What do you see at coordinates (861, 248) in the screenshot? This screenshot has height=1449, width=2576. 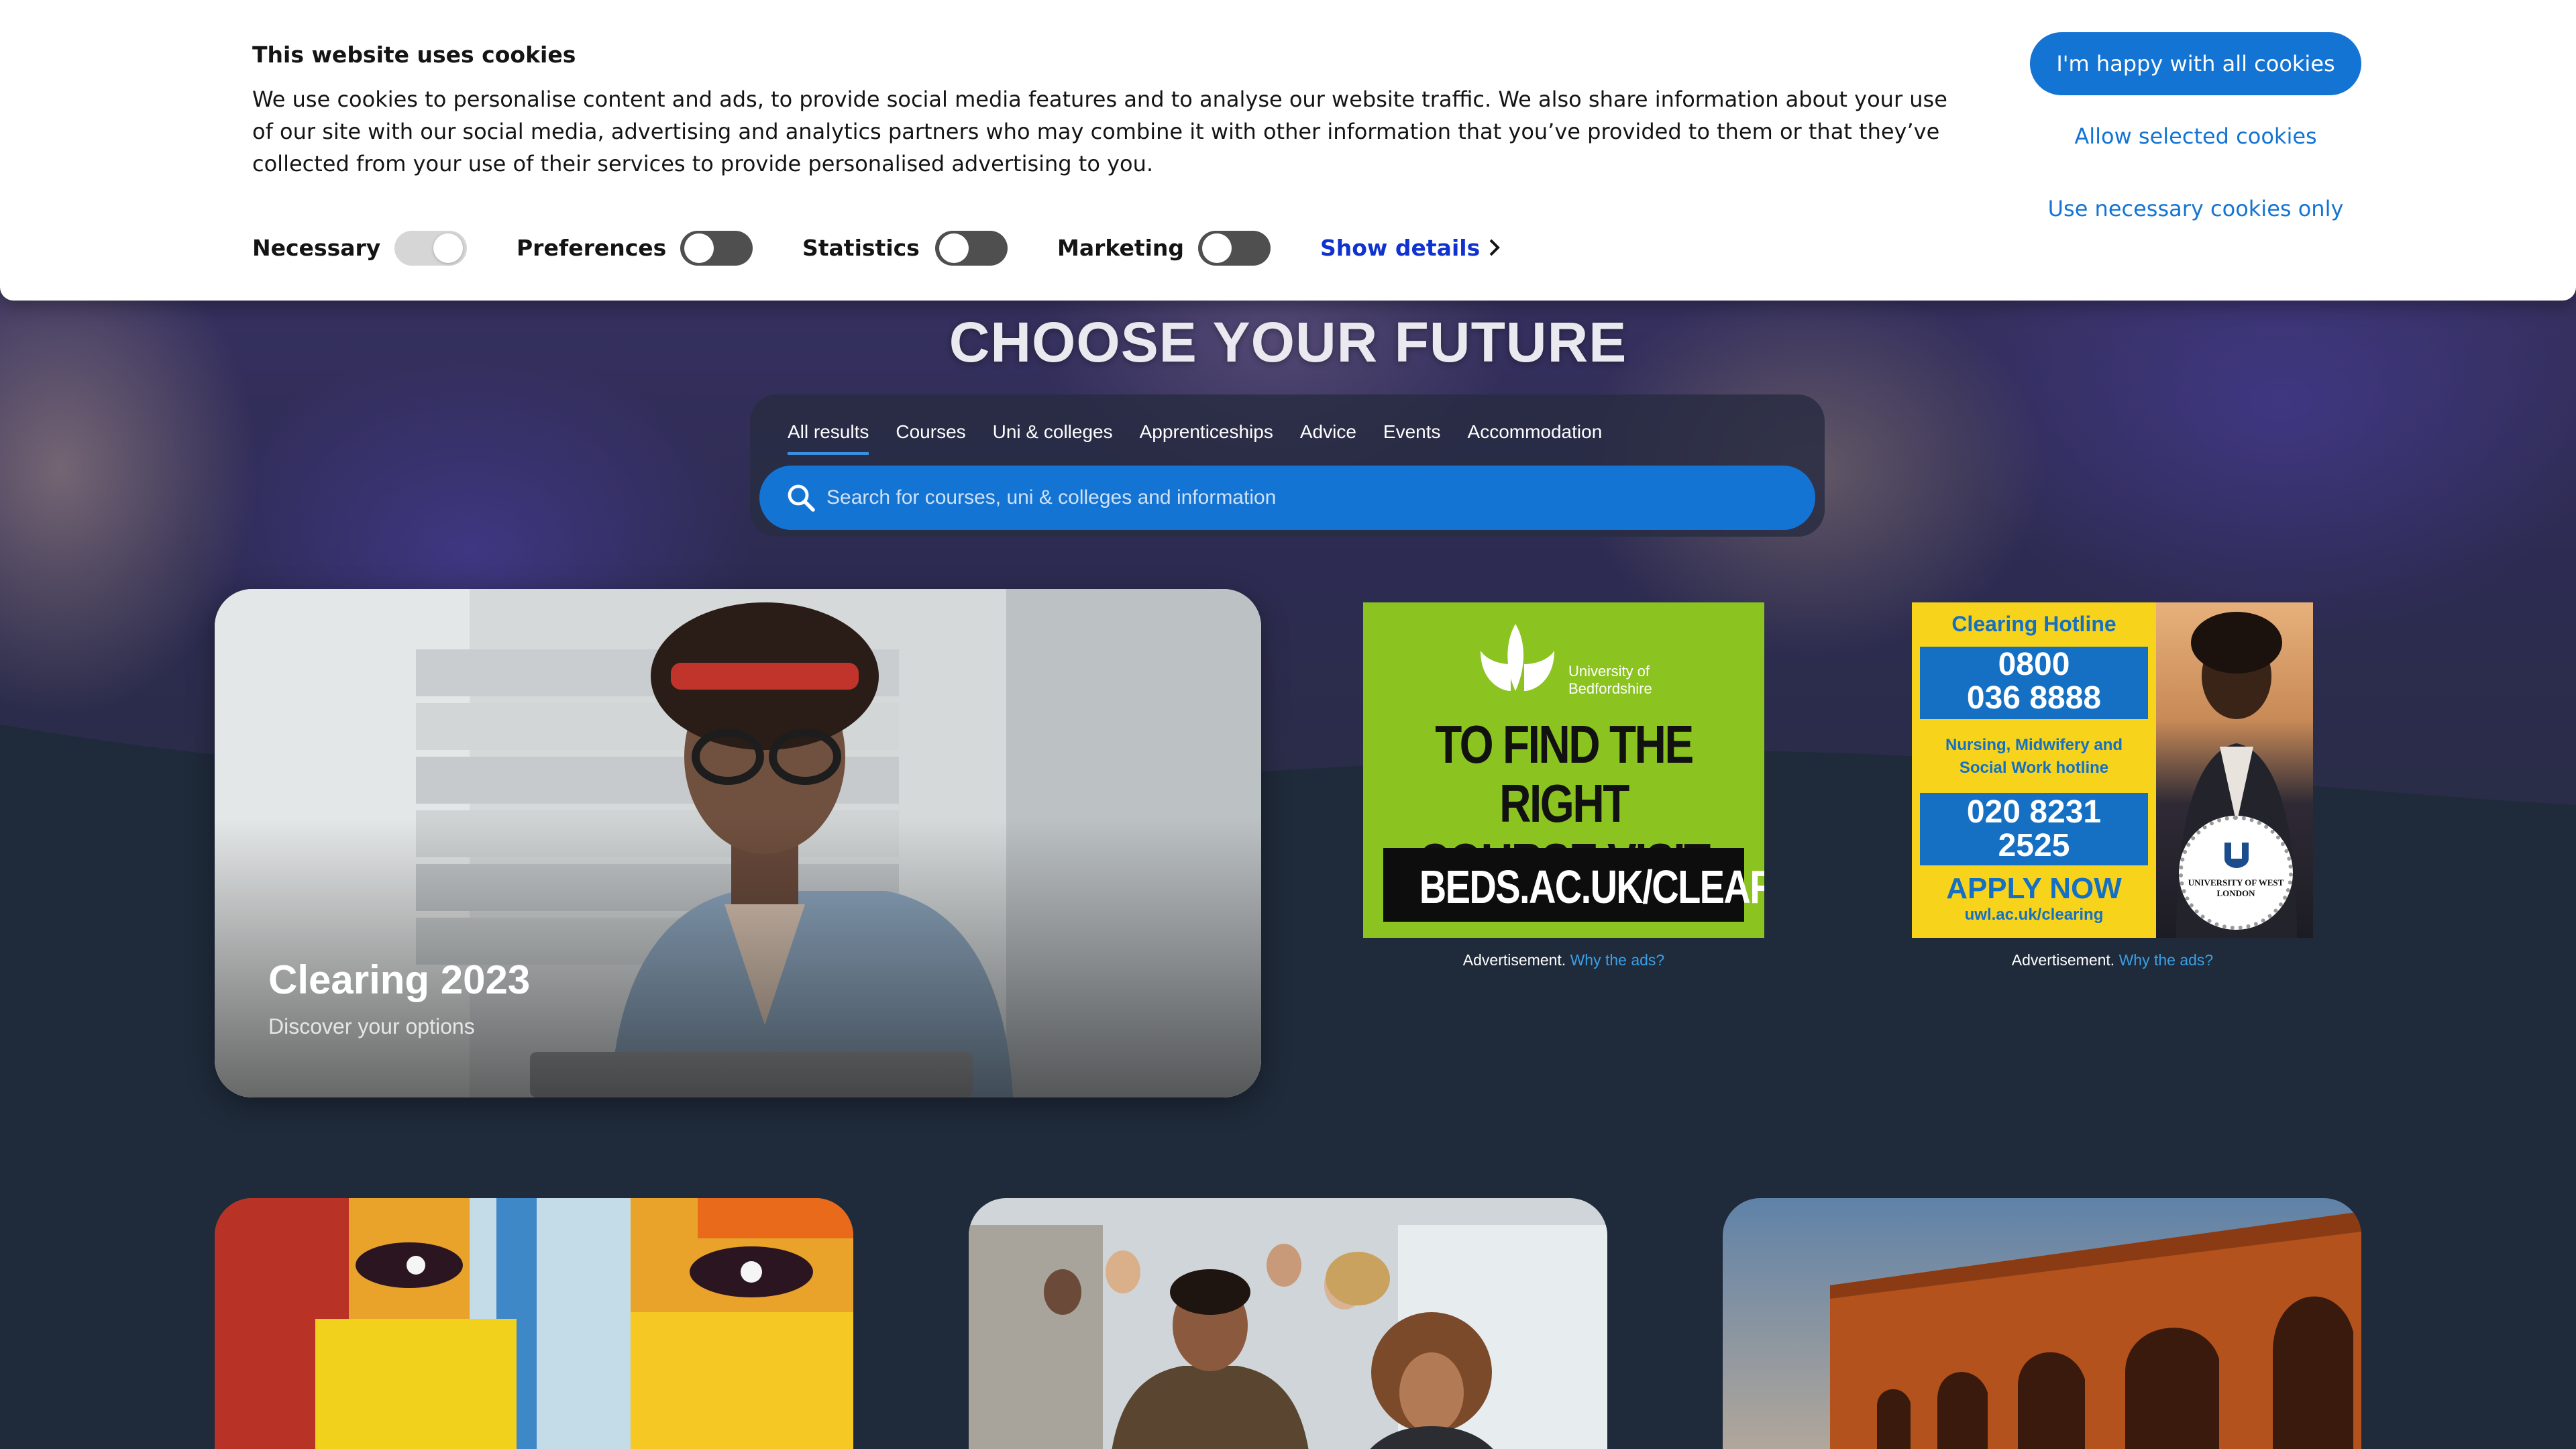 I see `toggle-label-statistics: Statistics` at bounding box center [861, 248].